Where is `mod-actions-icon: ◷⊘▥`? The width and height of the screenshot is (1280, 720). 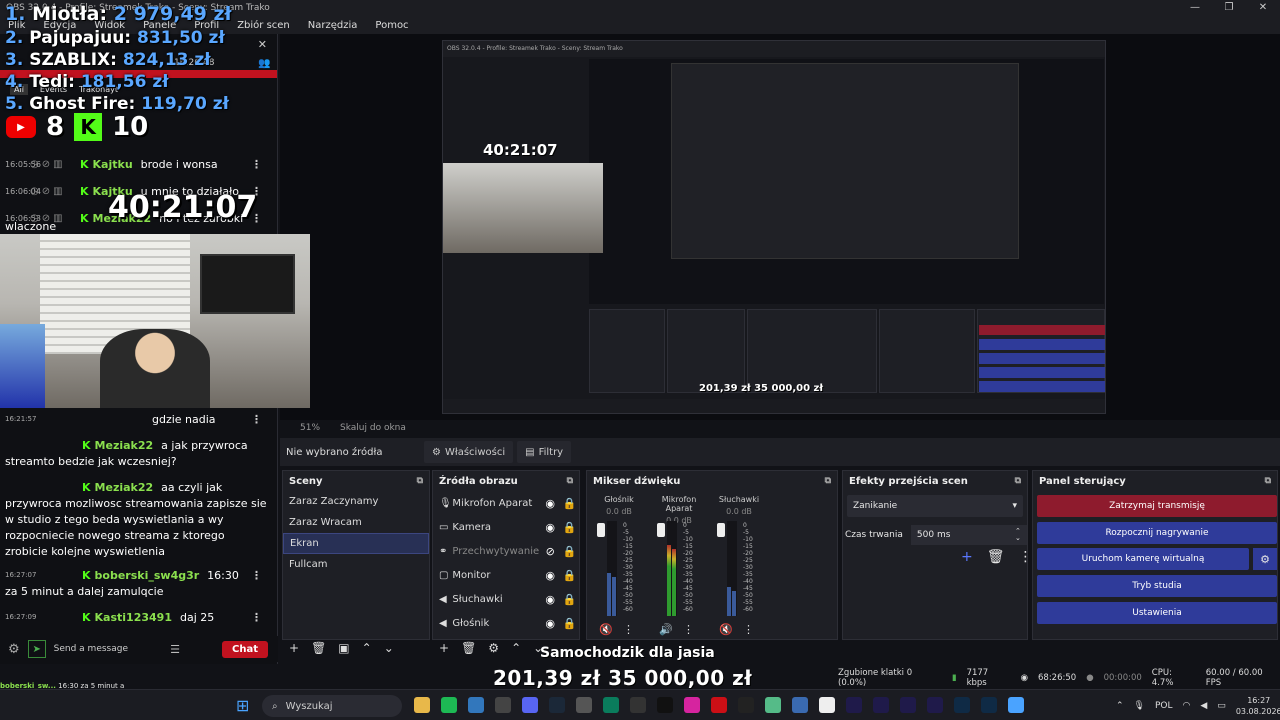
mod-actions-icon: ◷⊘▥ is located at coordinates (55, 164).